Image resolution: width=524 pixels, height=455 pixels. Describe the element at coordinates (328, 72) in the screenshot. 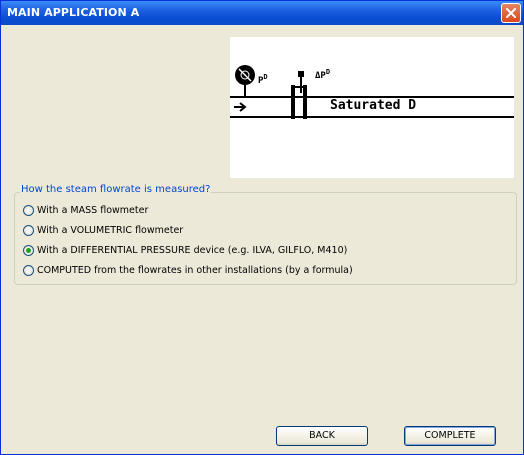

I see `dp-subscript: D` at that location.